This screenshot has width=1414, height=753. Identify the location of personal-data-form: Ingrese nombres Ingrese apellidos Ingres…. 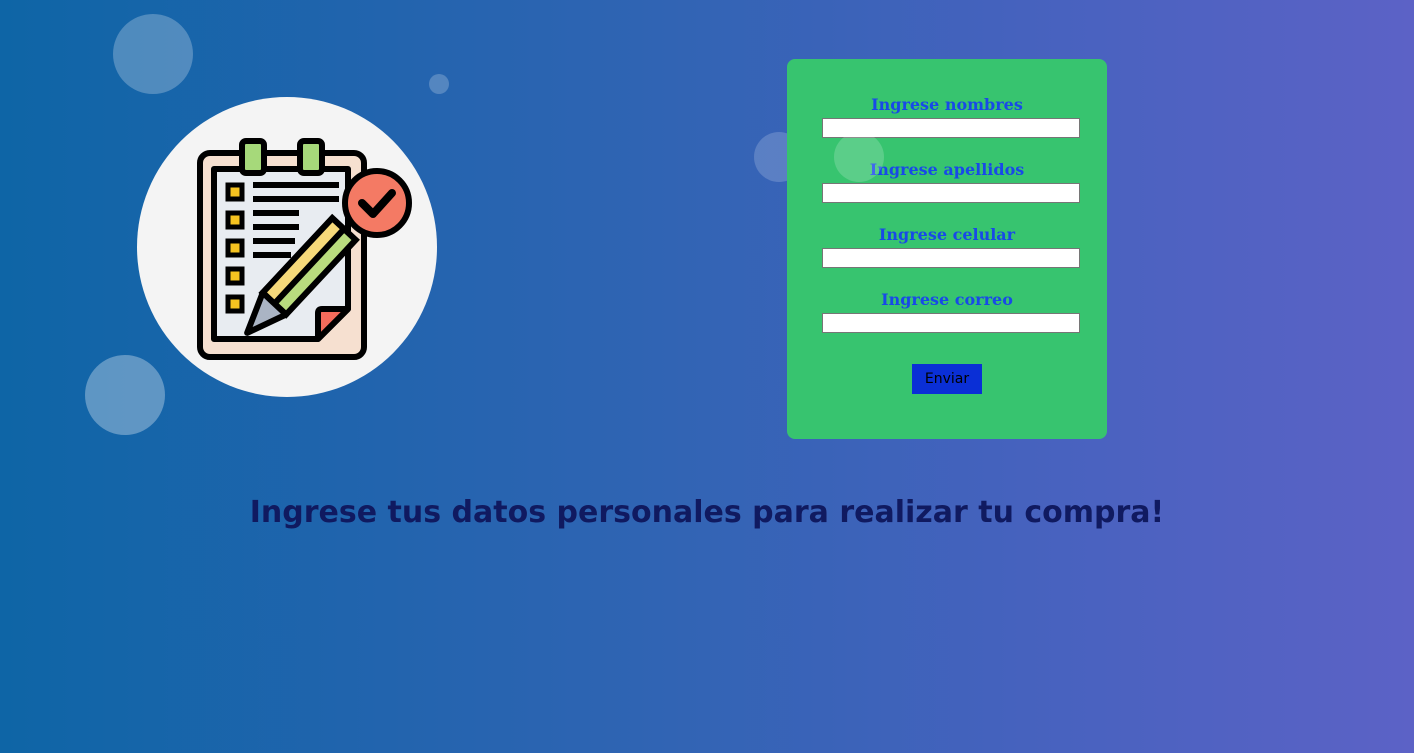
(947, 249).